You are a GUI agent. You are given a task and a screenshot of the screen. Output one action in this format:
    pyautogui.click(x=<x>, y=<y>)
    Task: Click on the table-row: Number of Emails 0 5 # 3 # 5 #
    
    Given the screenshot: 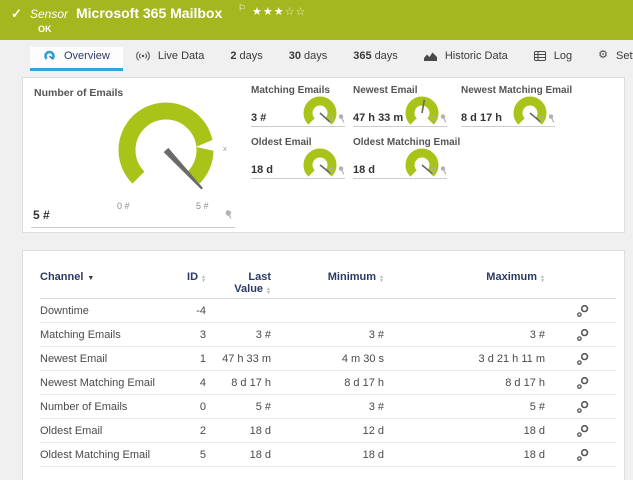 What is the action you would take?
    pyautogui.click(x=328, y=407)
    